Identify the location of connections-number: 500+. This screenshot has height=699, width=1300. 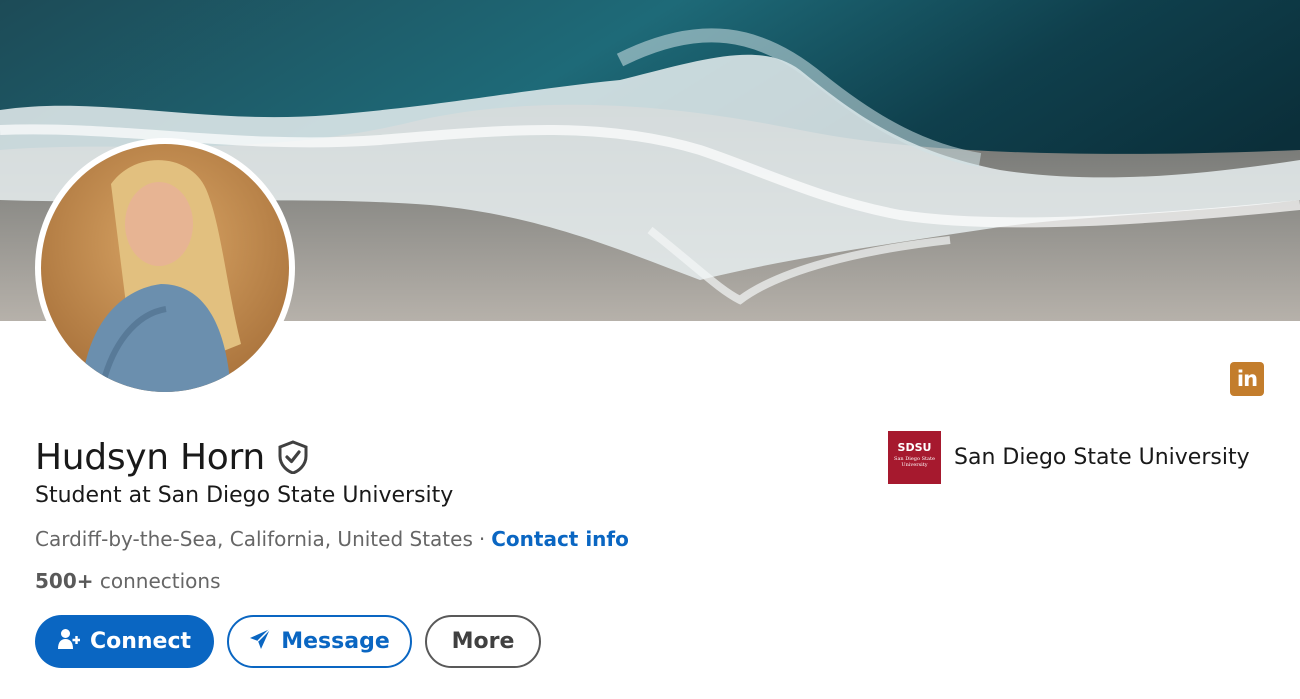
(64, 581).